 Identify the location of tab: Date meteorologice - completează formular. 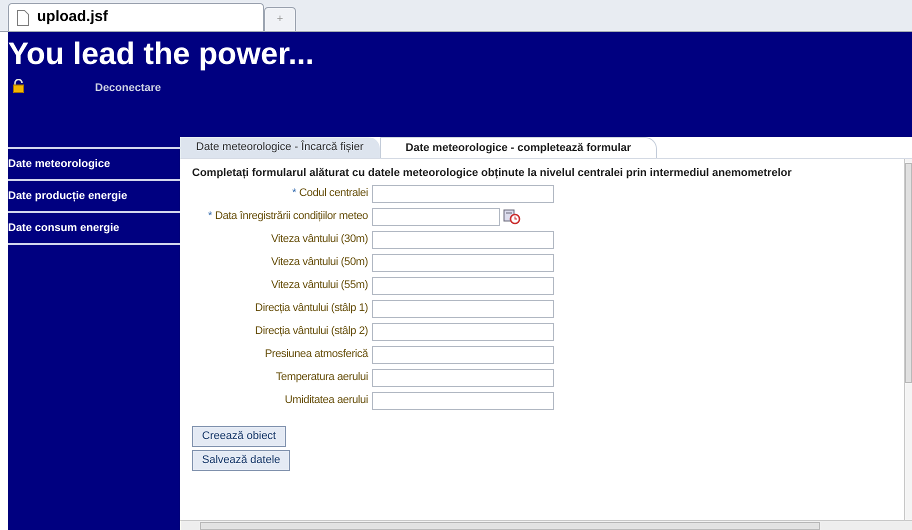
(519, 147).